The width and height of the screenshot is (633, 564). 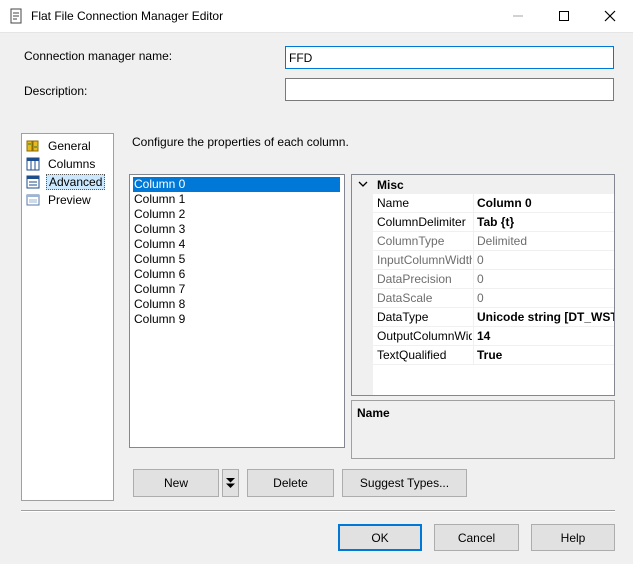 I want to click on nav-item-preview: Preview, so click(x=59, y=199).